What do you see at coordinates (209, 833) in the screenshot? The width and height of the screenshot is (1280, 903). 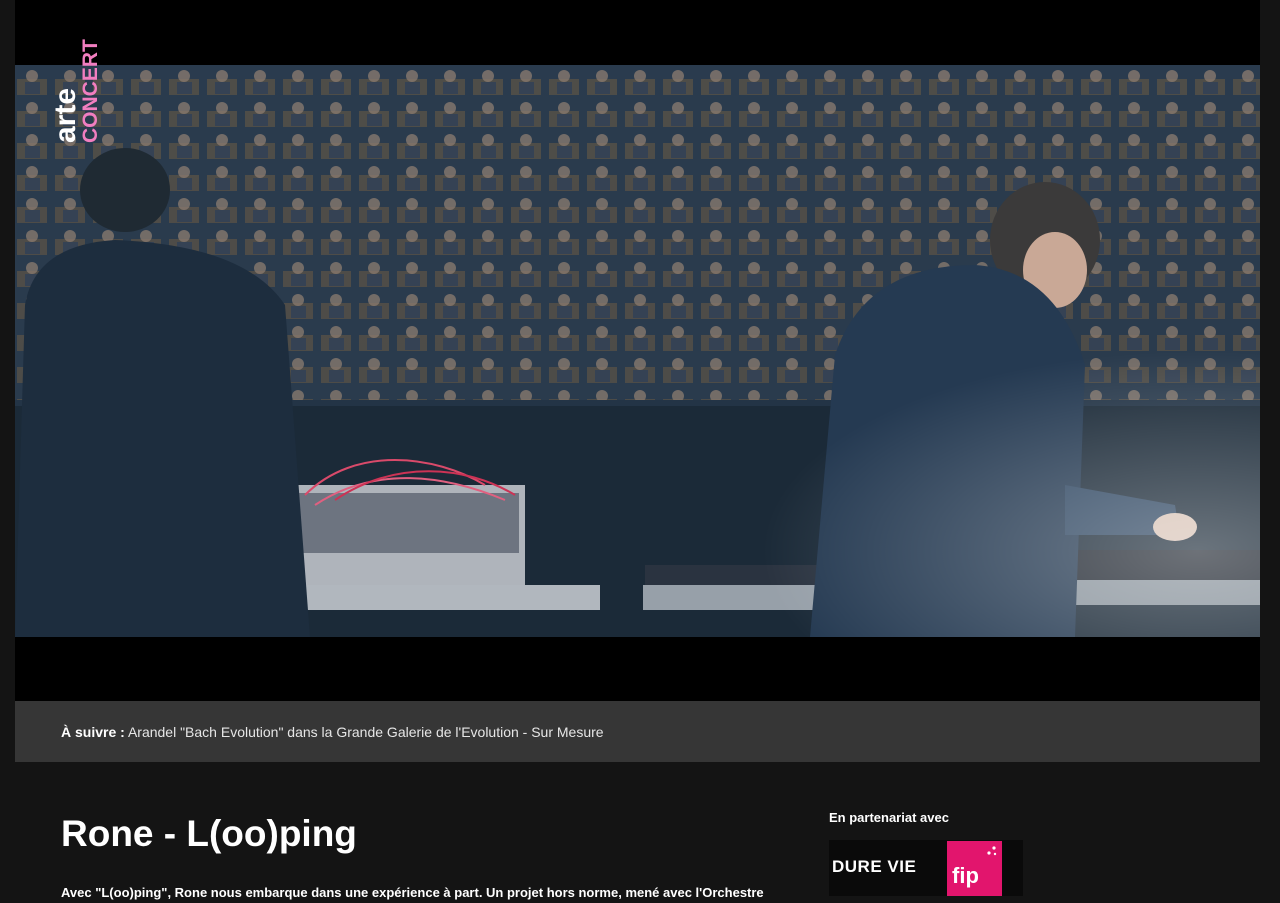 I see `page-title: Rone - L(oo)ping` at bounding box center [209, 833].